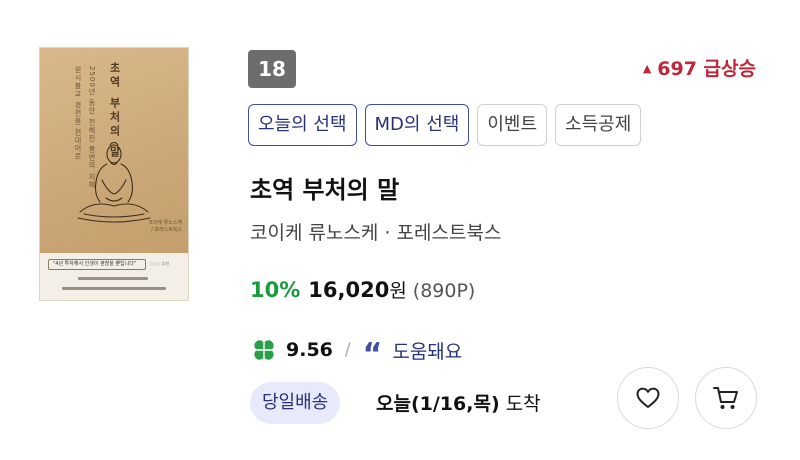 This screenshot has width=800, height=460. Describe the element at coordinates (272, 69) in the screenshot. I see `rank-badge: 18` at that location.